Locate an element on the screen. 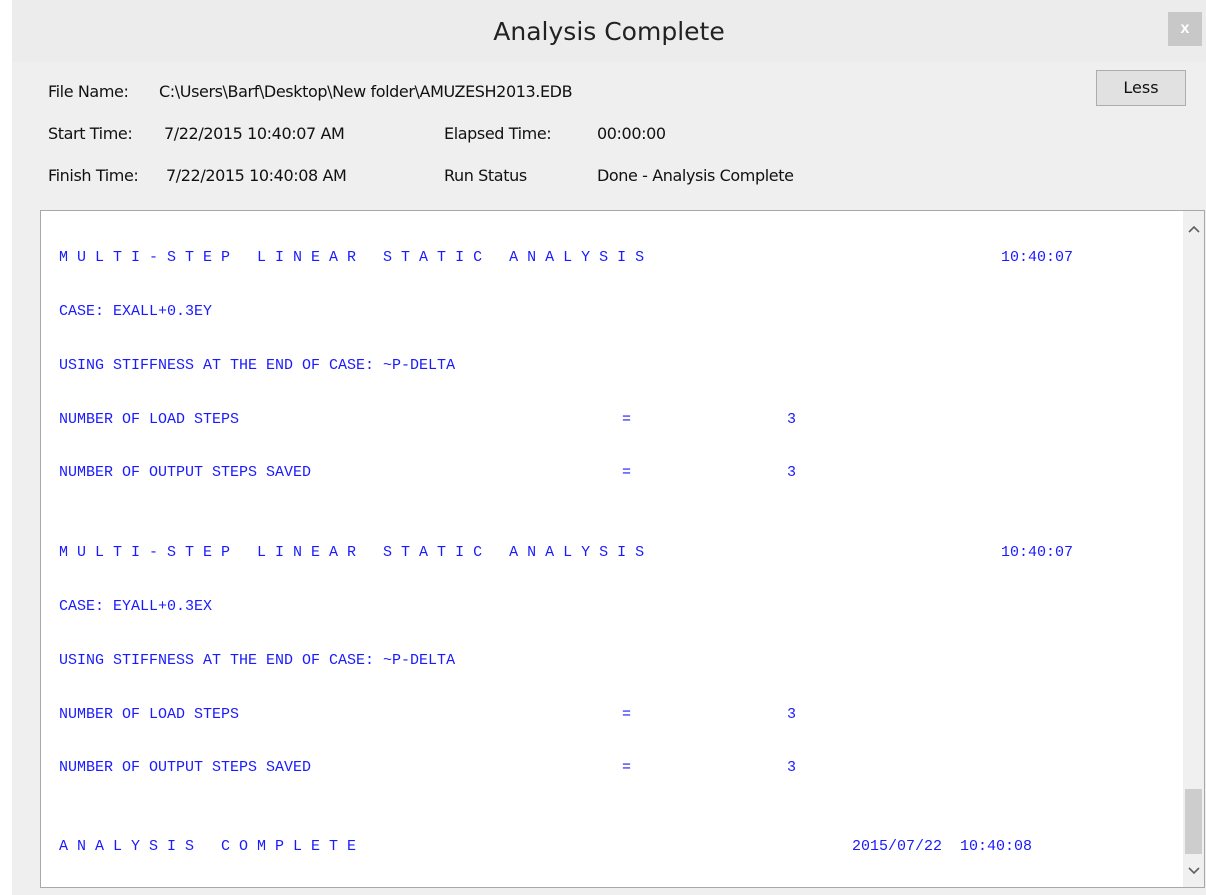 The height and width of the screenshot is (895, 1206). window-title: Analysis Complete is located at coordinates (609, 31).